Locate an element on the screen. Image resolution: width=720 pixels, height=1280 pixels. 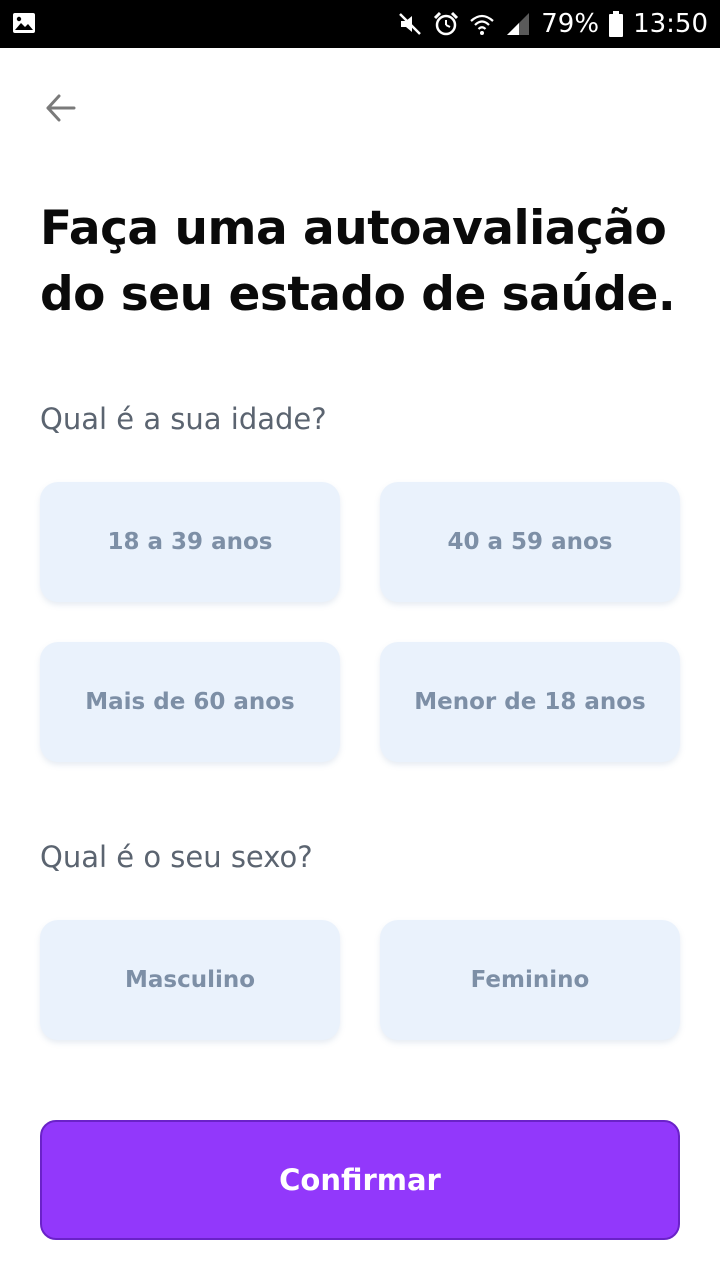
wifi-icon is located at coordinates (482, 24).